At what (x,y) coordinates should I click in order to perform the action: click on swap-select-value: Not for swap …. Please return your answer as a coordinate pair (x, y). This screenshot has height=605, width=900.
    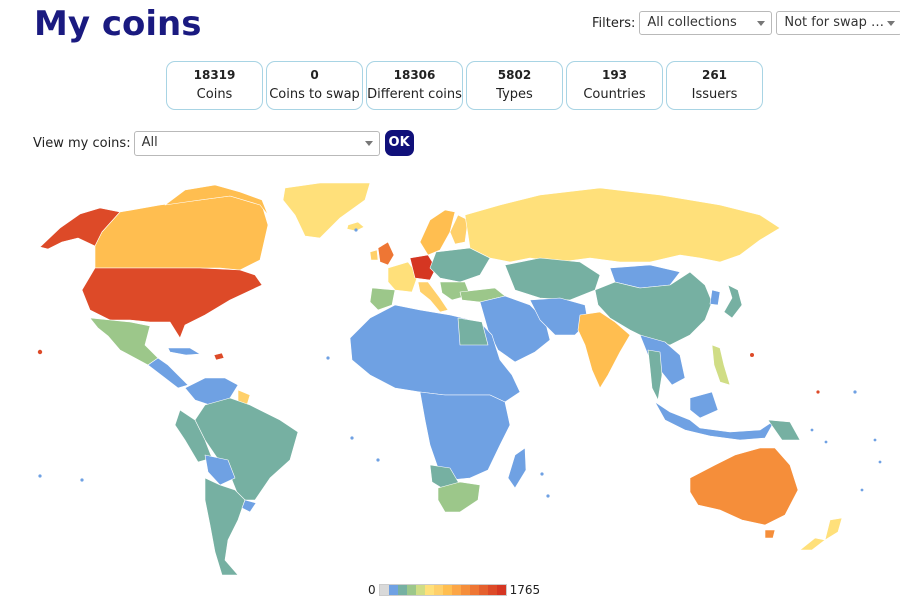
    Looking at the image, I should click on (834, 22).